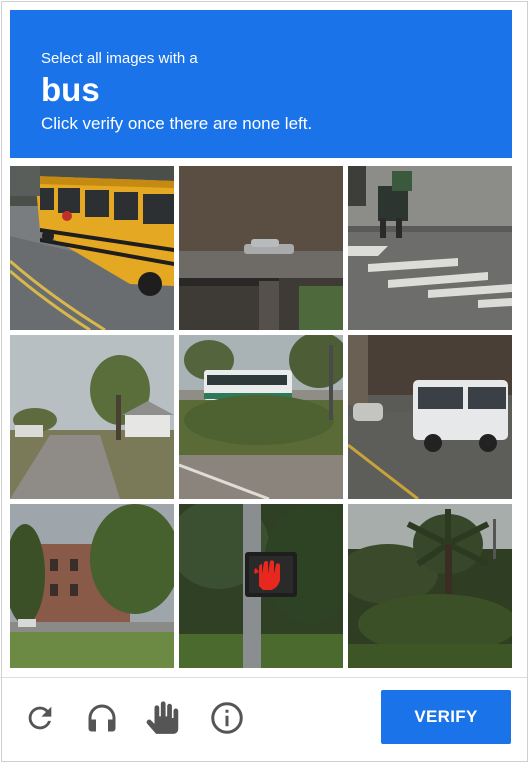  I want to click on overpass-car-image, so click(261, 248).